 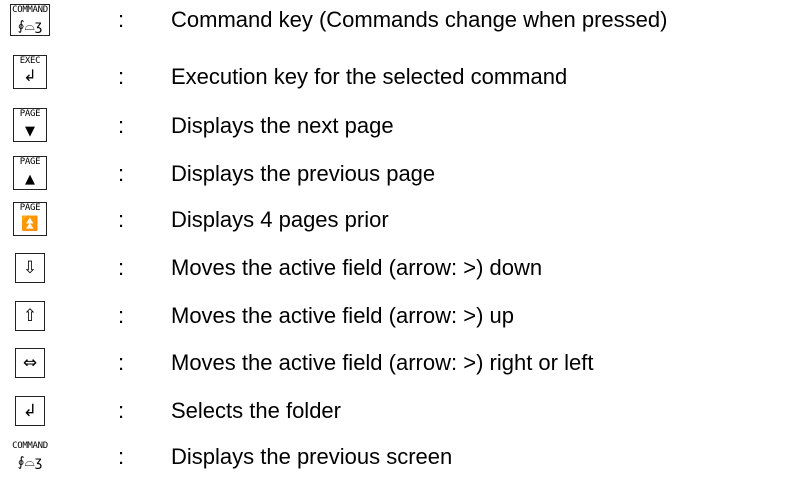 I want to click on description-text: Moves the active field (arrow: >) down, so click(x=357, y=267).